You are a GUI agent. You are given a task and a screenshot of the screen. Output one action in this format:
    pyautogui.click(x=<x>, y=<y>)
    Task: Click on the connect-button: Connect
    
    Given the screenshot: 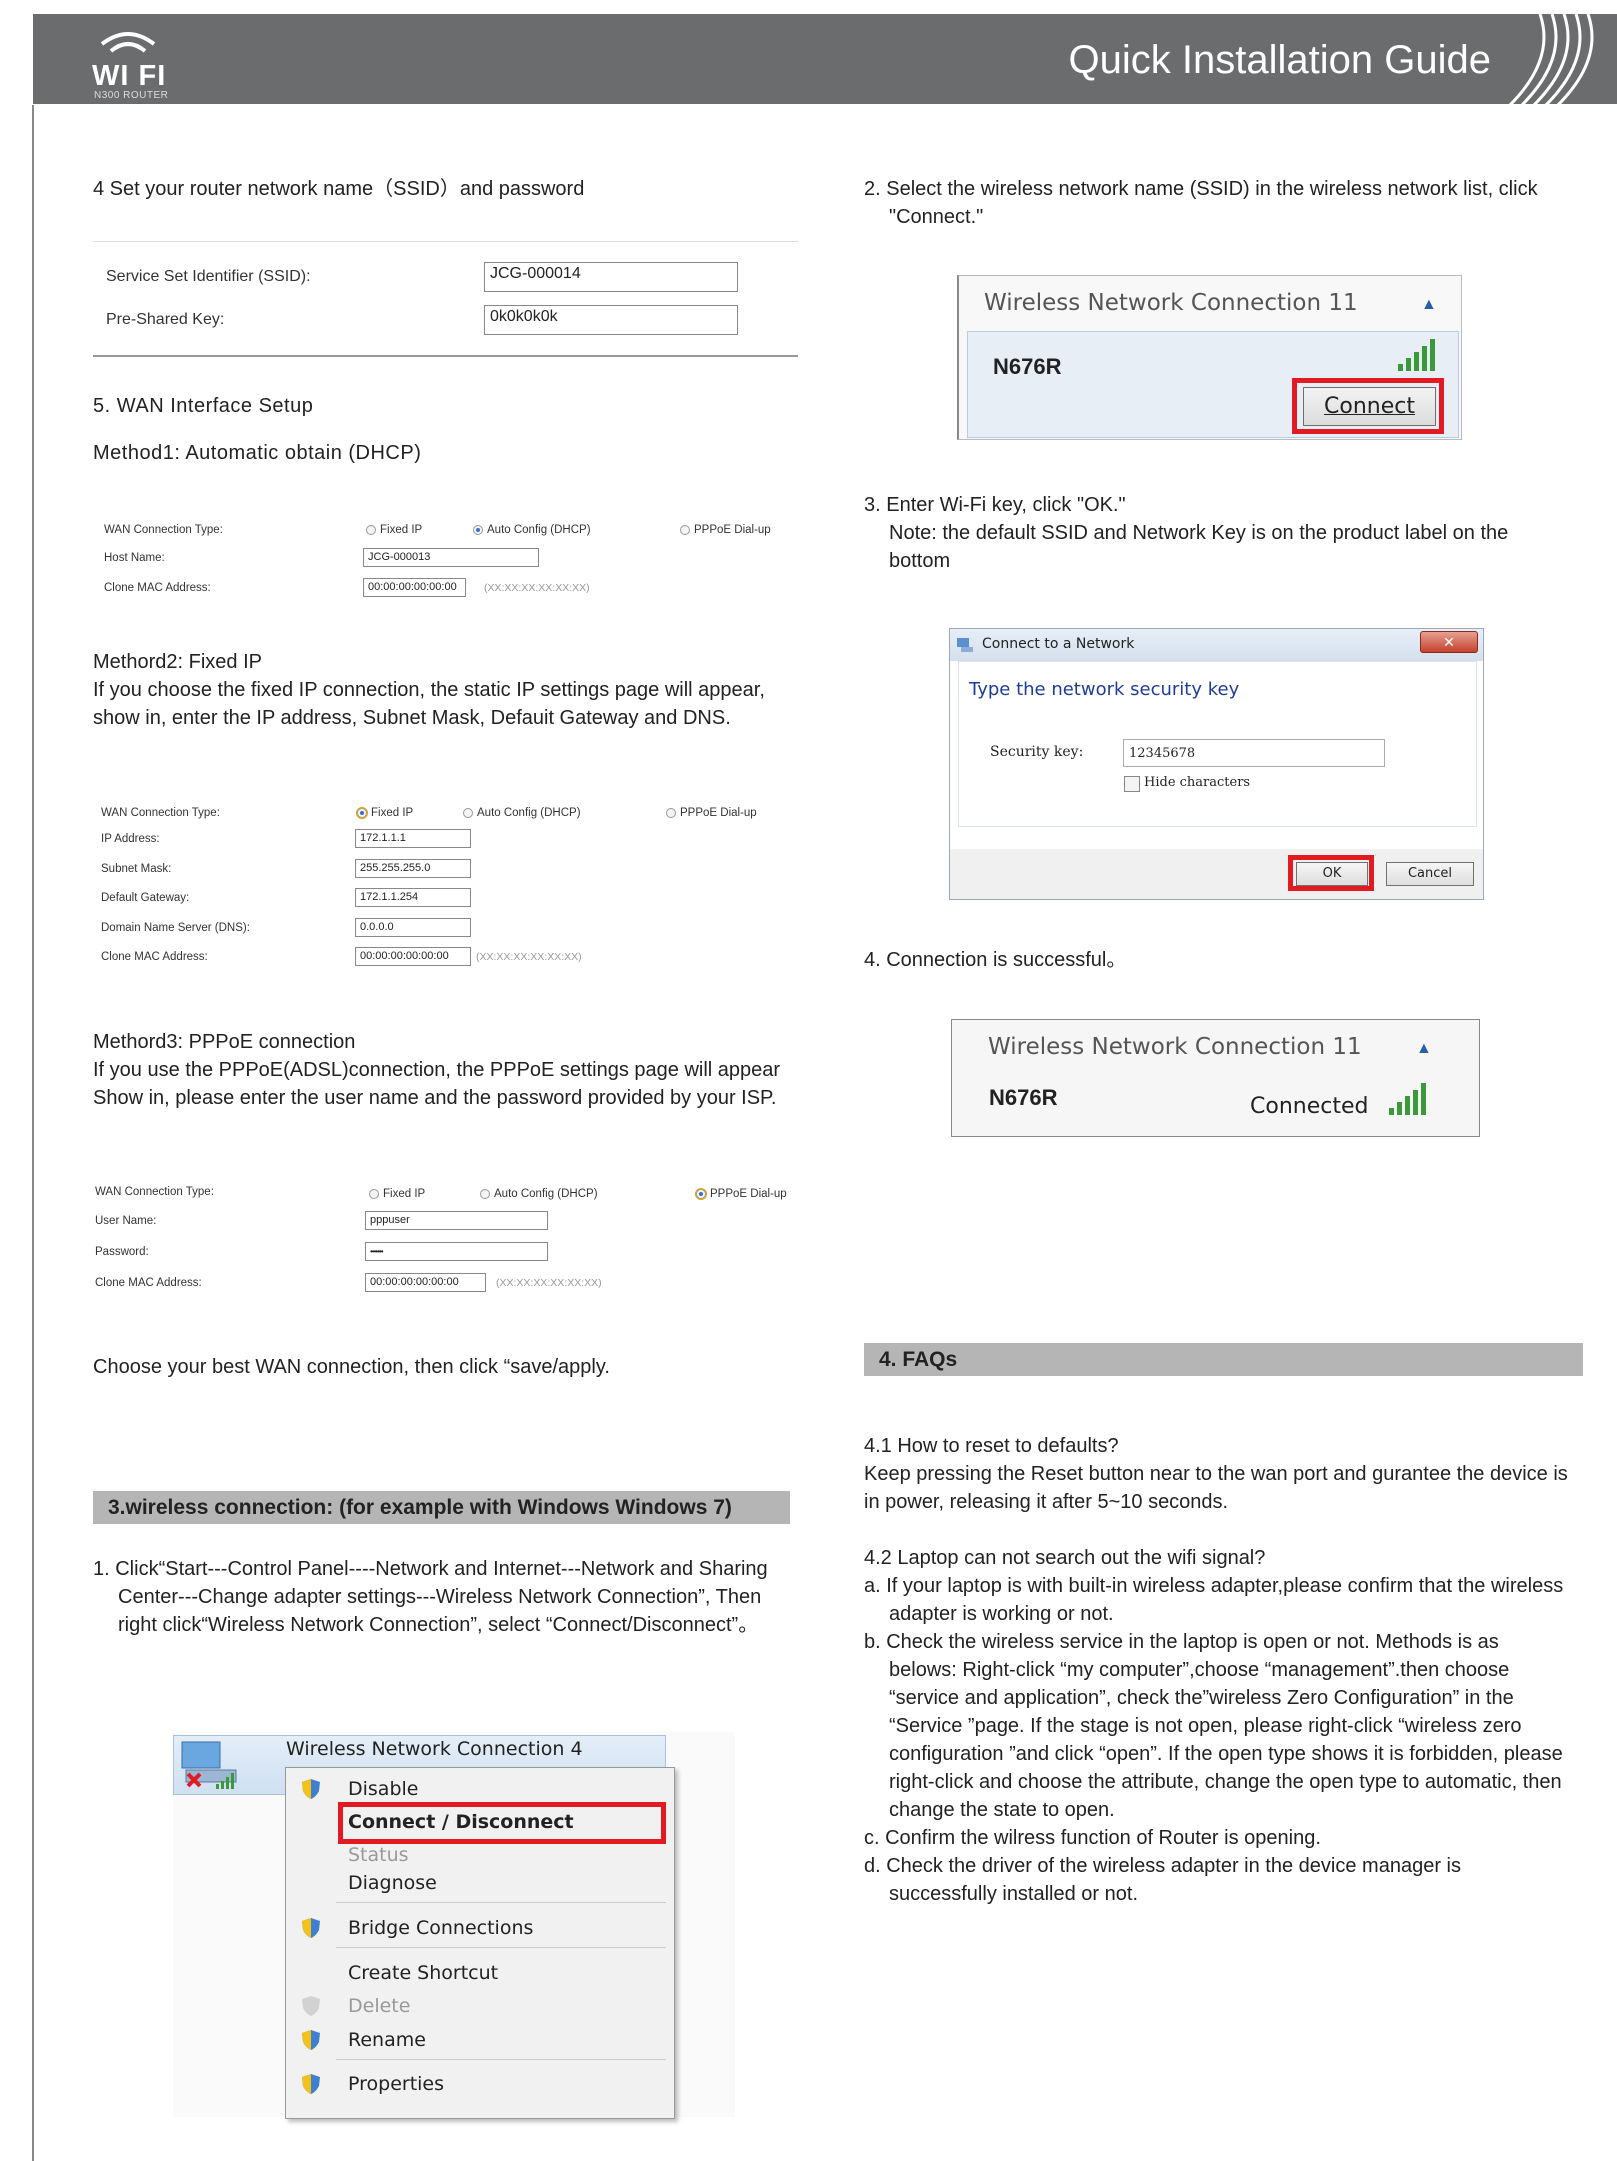 What is the action you would take?
    pyautogui.click(x=1369, y=406)
    